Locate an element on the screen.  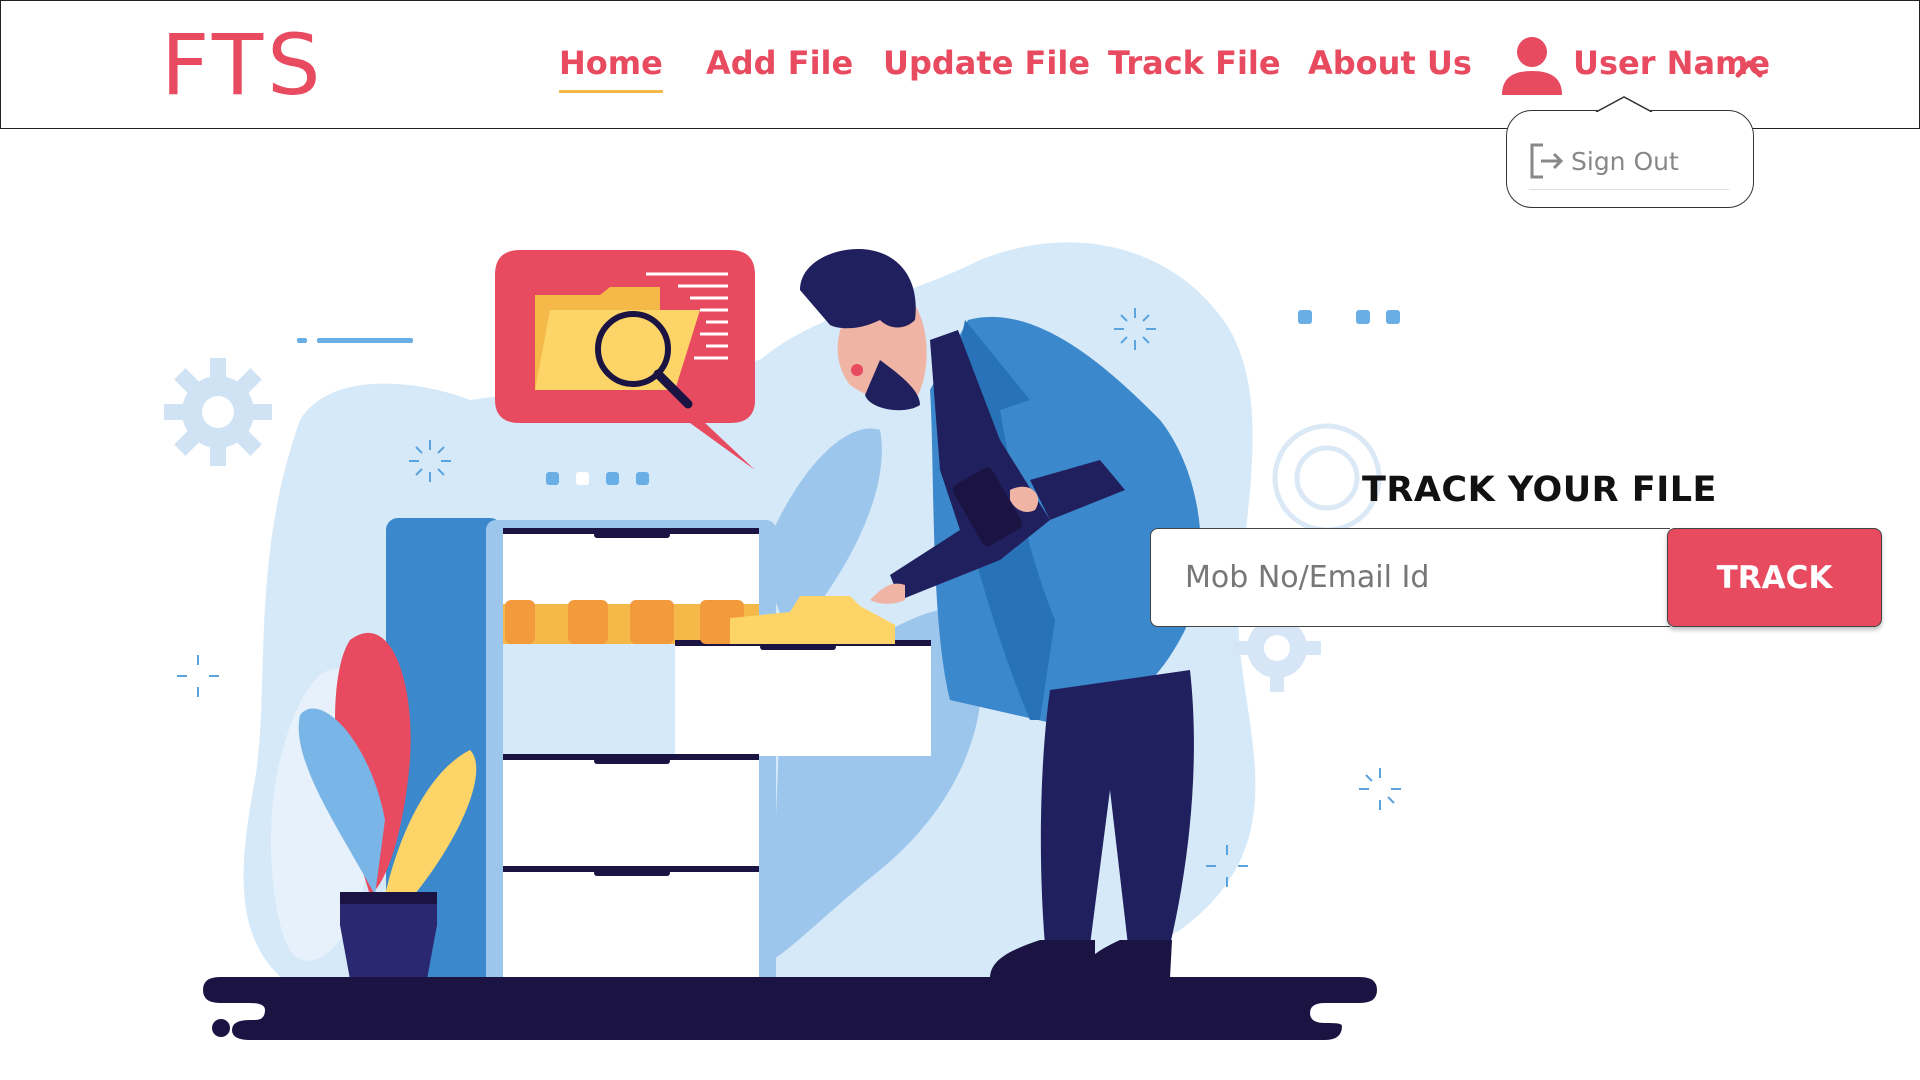
sign-out-menu-item: Sign Out is located at coordinates (1603, 161).